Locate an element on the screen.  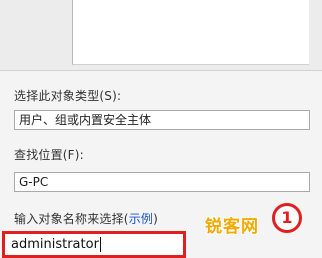
object-names-input: administrator is located at coordinates (94, 244).